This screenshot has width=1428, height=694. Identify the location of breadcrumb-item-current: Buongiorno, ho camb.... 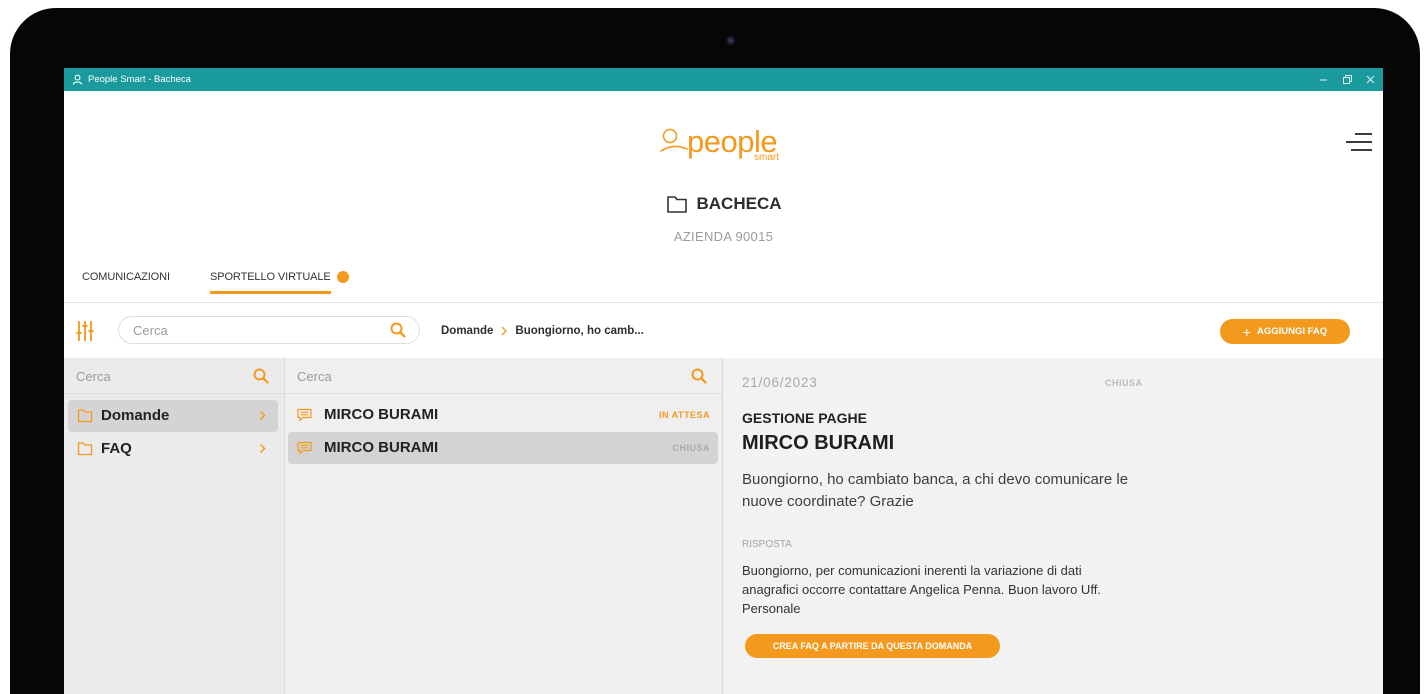
(579, 331).